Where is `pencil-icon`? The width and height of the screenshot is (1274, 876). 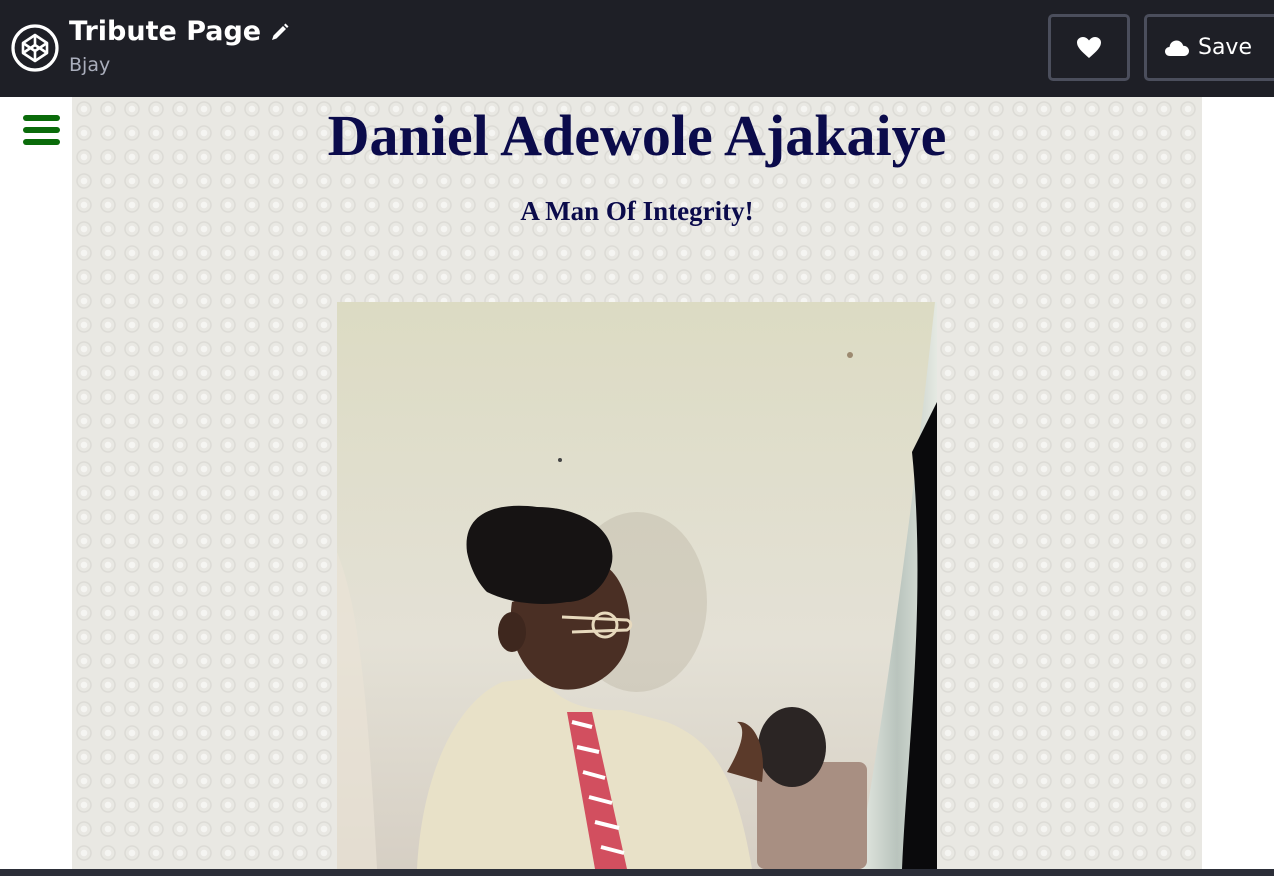 pencil-icon is located at coordinates (280, 32).